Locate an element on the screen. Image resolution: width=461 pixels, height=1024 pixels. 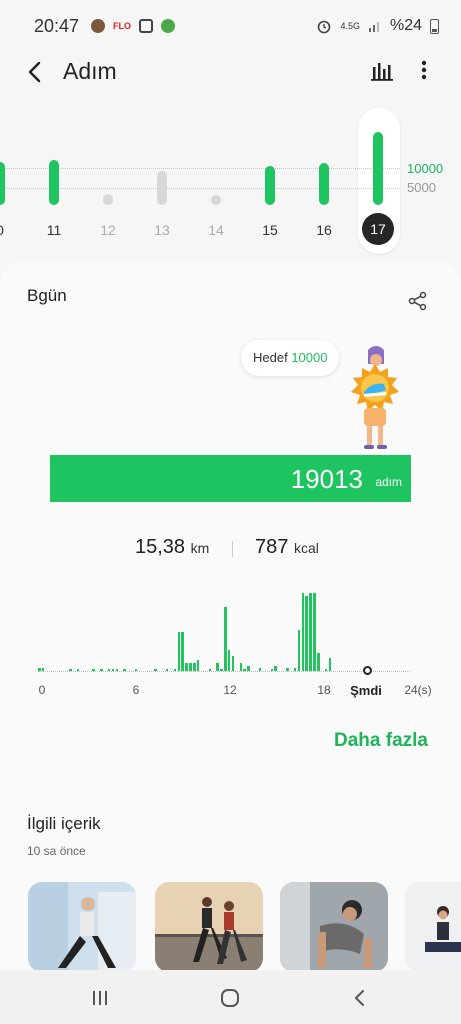
running-photo-image is located at coordinates (209, 927).